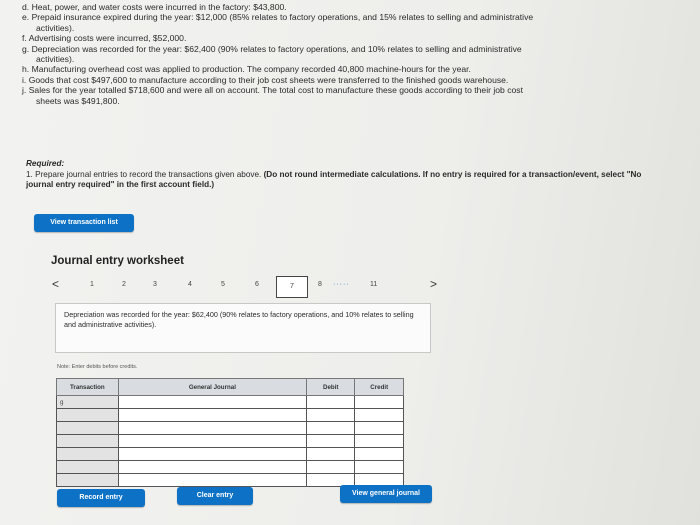  Describe the element at coordinates (379, 387) in the screenshot. I see `header-credit: Credit` at that location.